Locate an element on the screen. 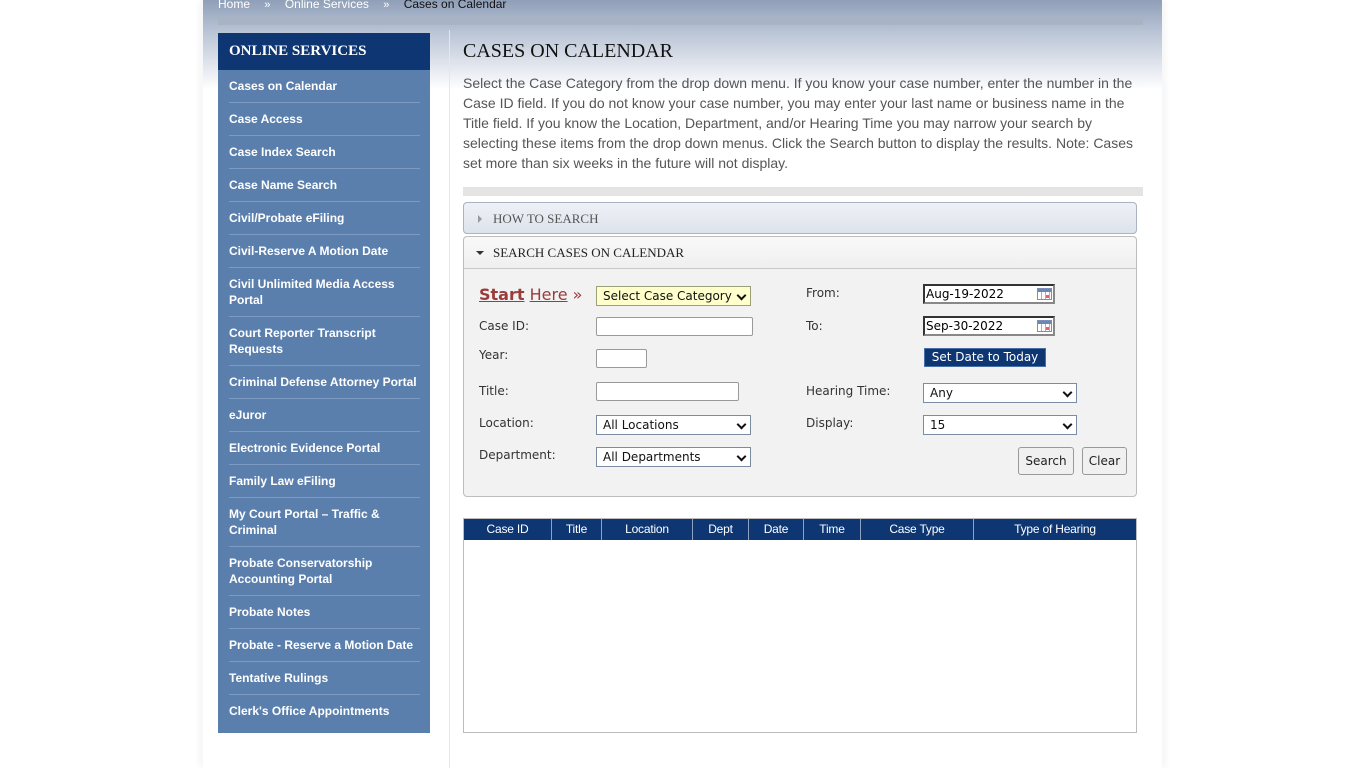 This screenshot has width=1366, height=768. column-header-dept: Dept is located at coordinates (721, 529).